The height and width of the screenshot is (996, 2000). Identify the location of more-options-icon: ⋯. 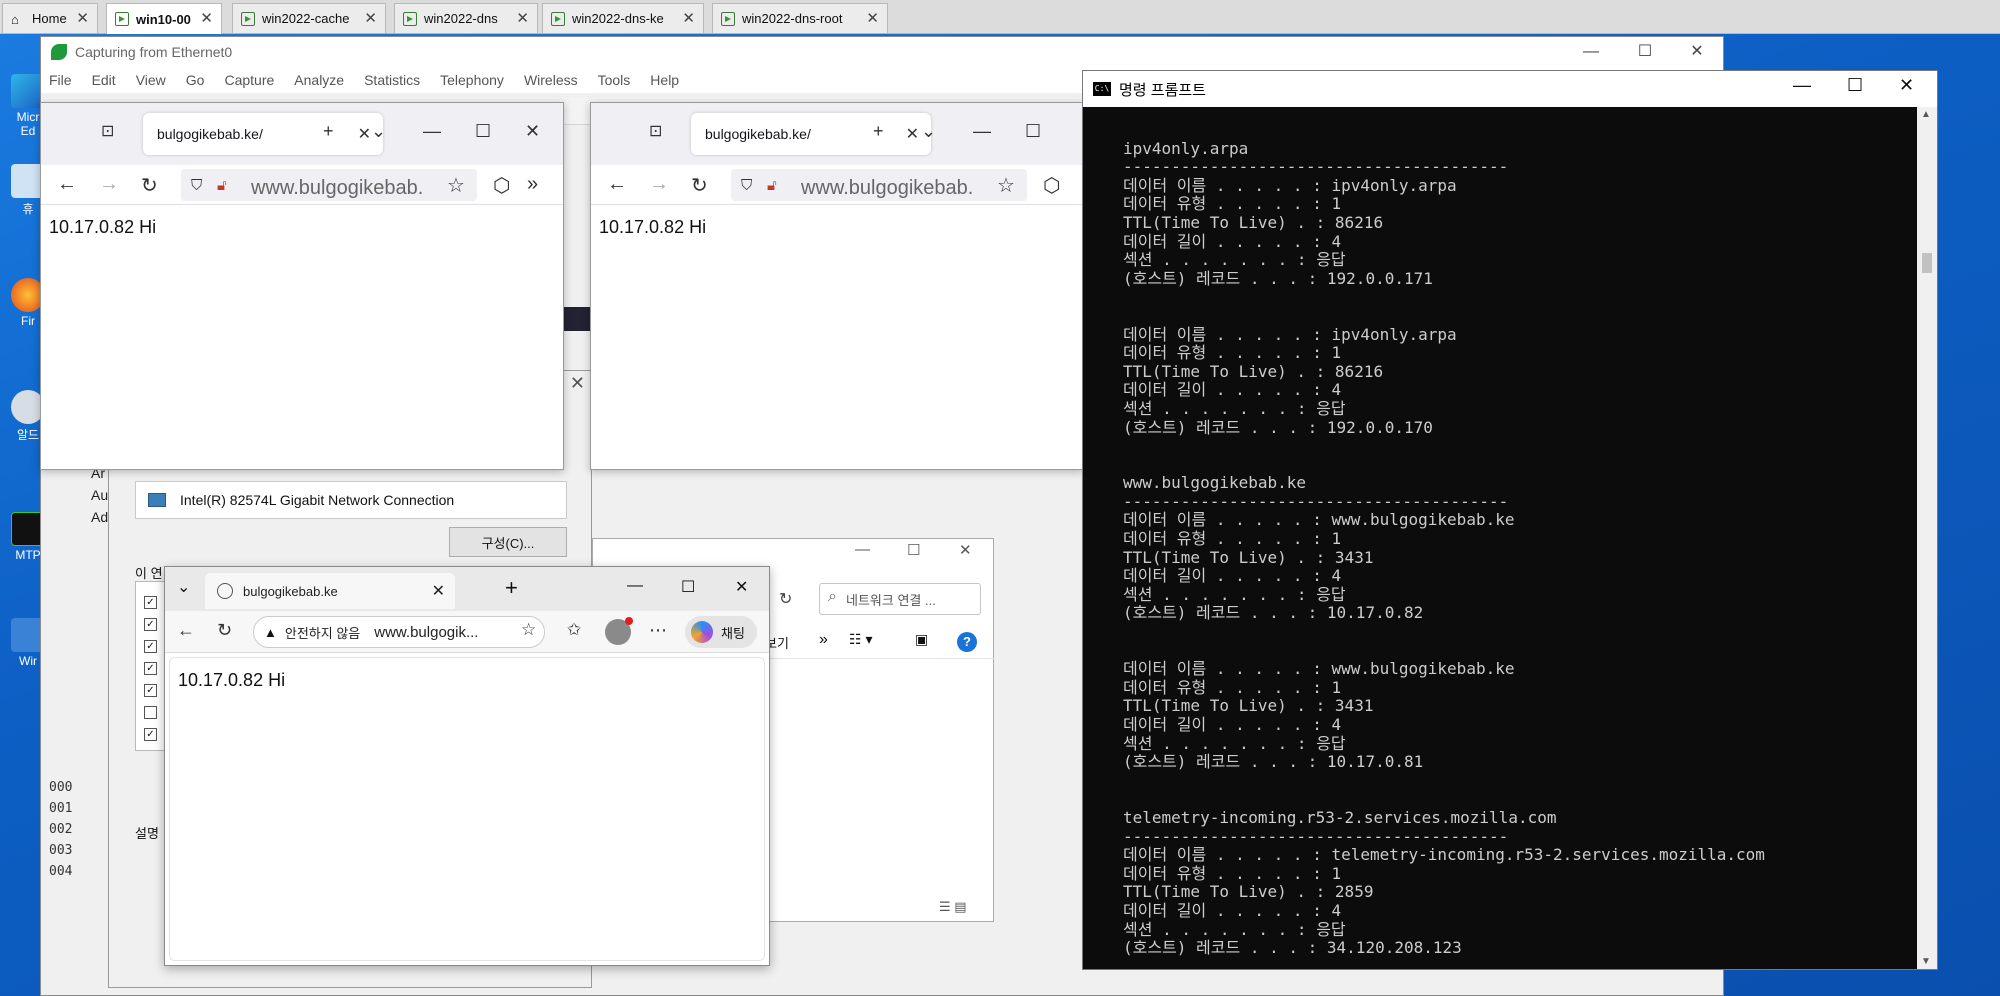
(658, 630).